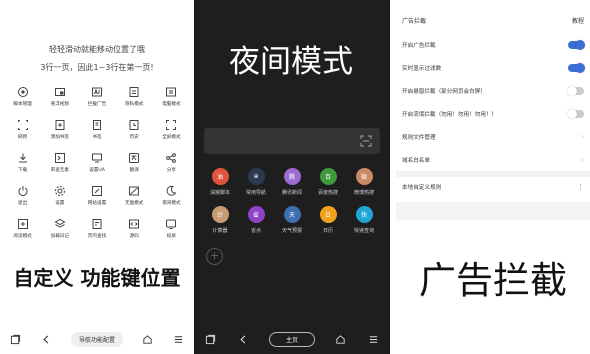  I want to click on shortcut-item: 计计算器, so click(220, 220).